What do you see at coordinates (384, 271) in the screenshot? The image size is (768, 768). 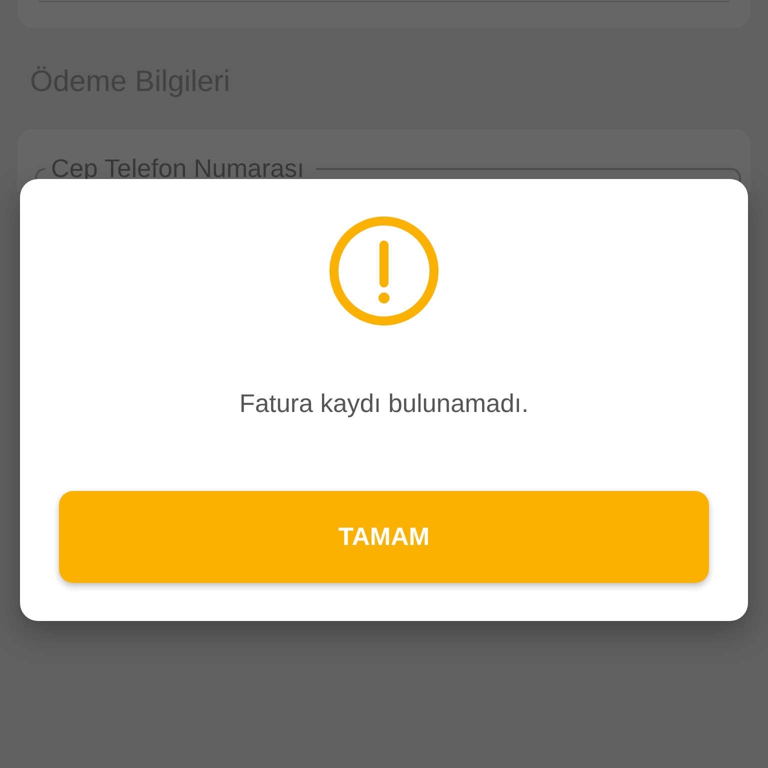 I see `warning-icon` at bounding box center [384, 271].